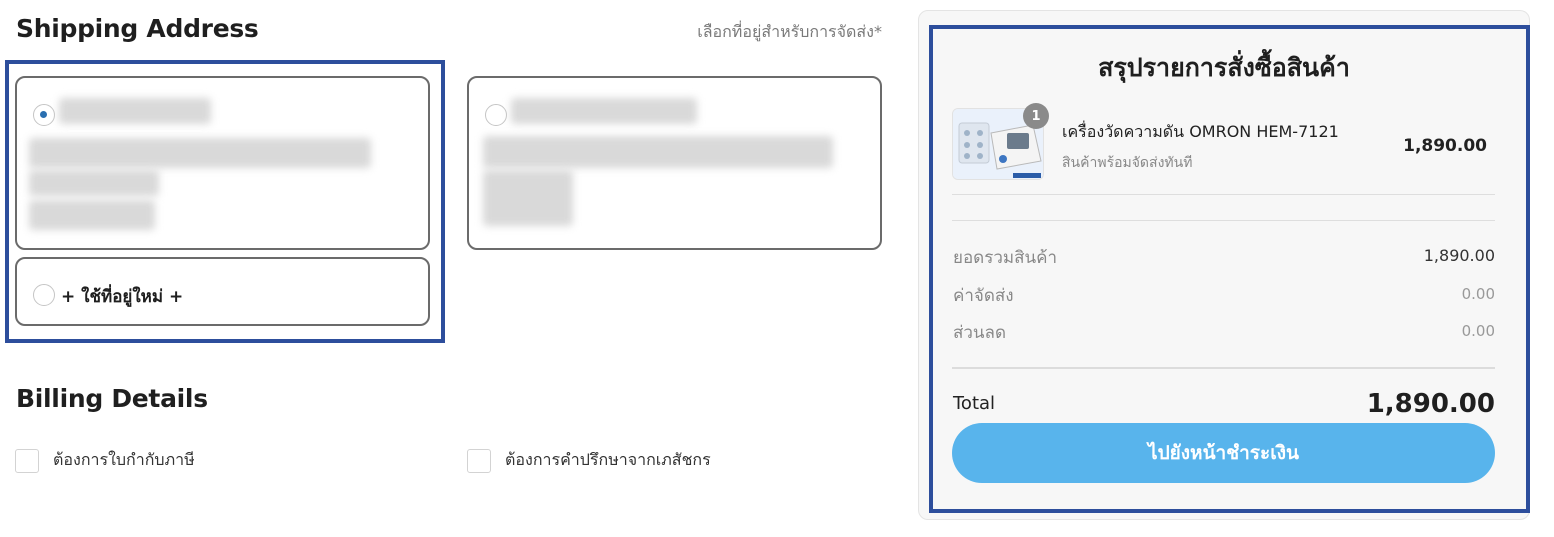 The width and height of the screenshot is (1554, 537). What do you see at coordinates (124, 459) in the screenshot?
I see `tax-invoice-label: ต้องการใบกำกับภาษี` at bounding box center [124, 459].